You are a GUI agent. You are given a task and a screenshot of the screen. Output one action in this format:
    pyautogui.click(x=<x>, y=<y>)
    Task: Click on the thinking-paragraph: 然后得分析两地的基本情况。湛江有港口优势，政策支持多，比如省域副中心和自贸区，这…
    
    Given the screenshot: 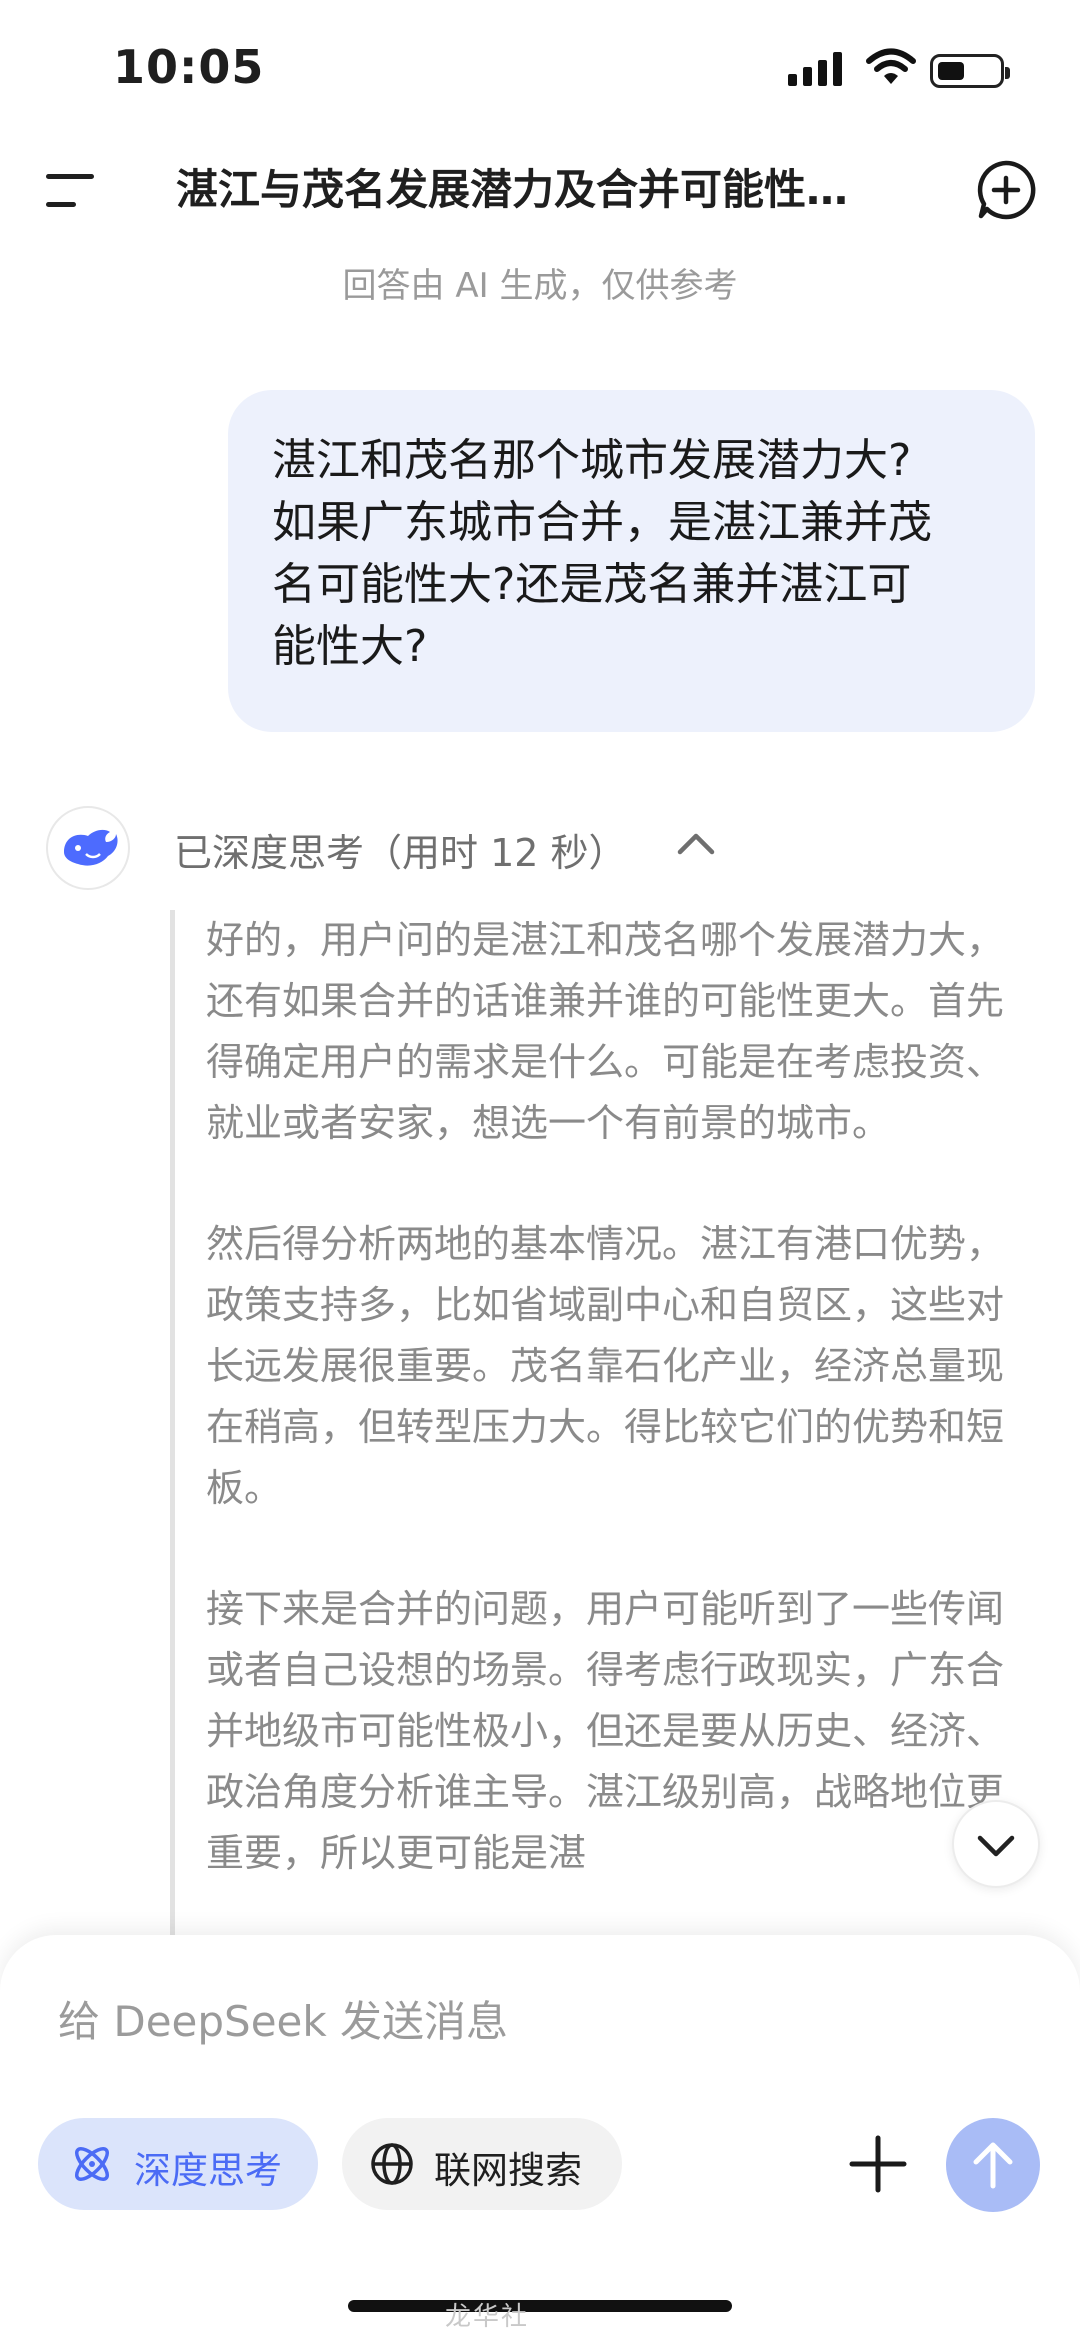 What is the action you would take?
    pyautogui.click(x=605, y=1366)
    